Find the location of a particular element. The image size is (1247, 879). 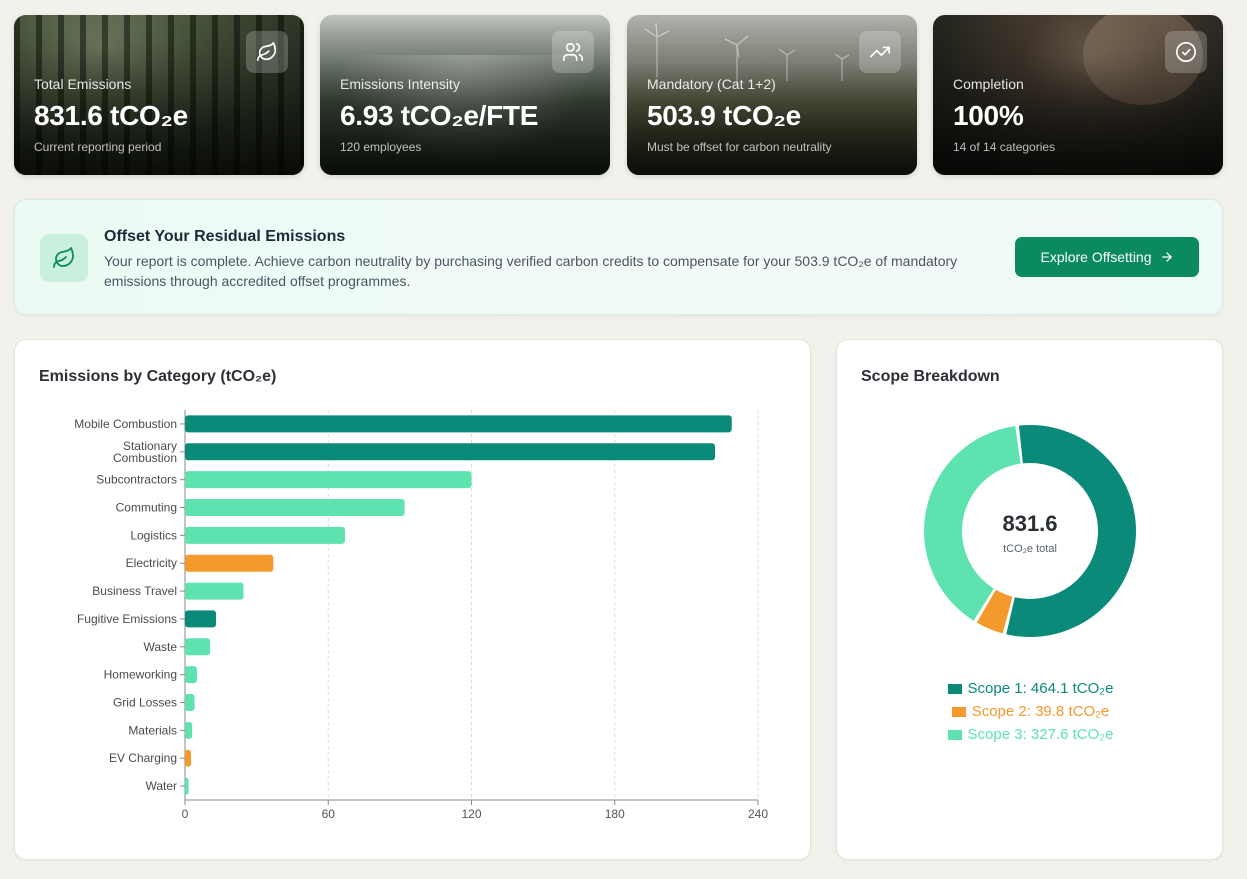

x-tick-label: 60 is located at coordinates (329, 814).